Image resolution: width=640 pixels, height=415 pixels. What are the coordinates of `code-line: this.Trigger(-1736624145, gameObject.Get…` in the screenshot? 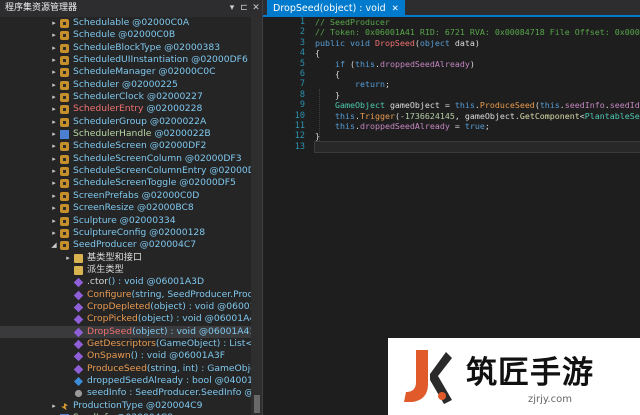 It's located at (477, 116).